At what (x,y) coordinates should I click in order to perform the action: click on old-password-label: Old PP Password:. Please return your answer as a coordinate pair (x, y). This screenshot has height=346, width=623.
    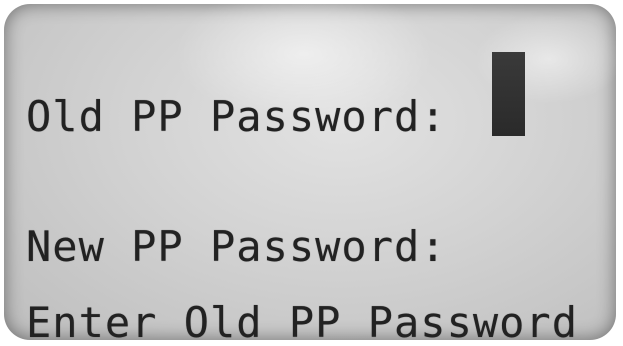
    Looking at the image, I should click on (236, 116).